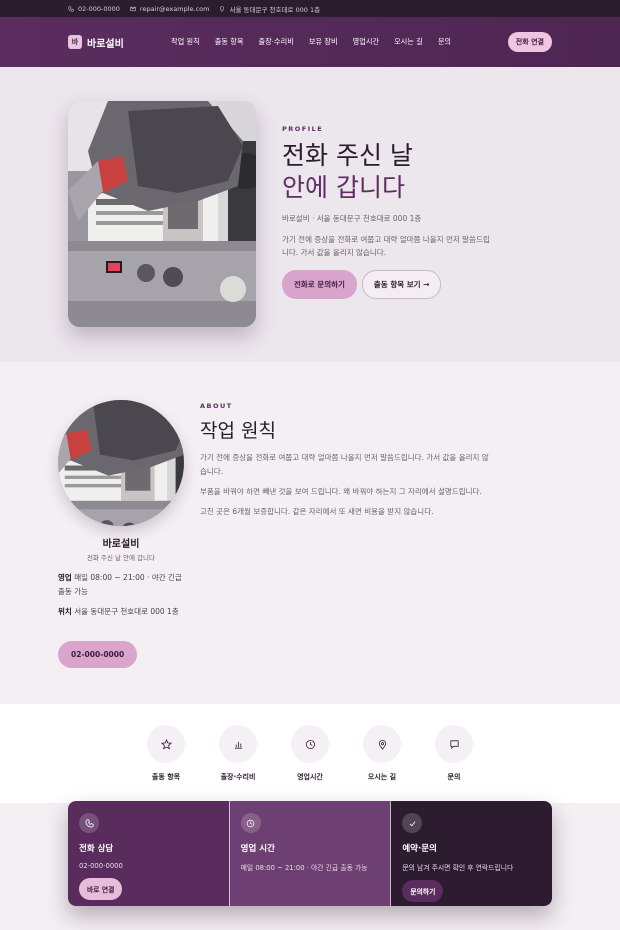 The image size is (620, 930). Describe the element at coordinates (101, 889) in the screenshot. I see `direct-call-button: 바로 연결` at that location.